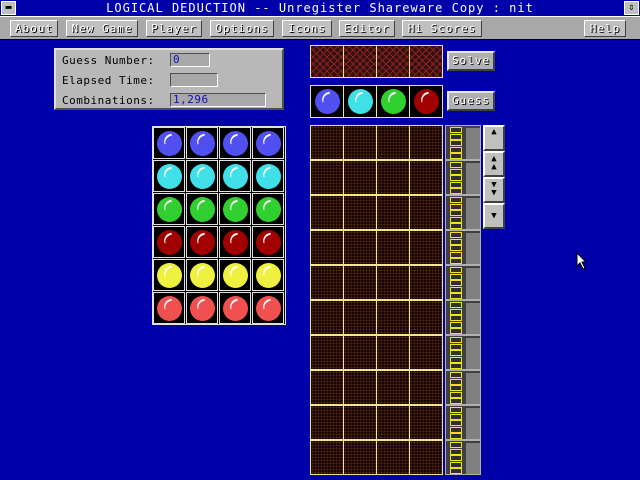 The width and height of the screenshot is (640, 480). I want to click on menu-options: Options, so click(242, 28).